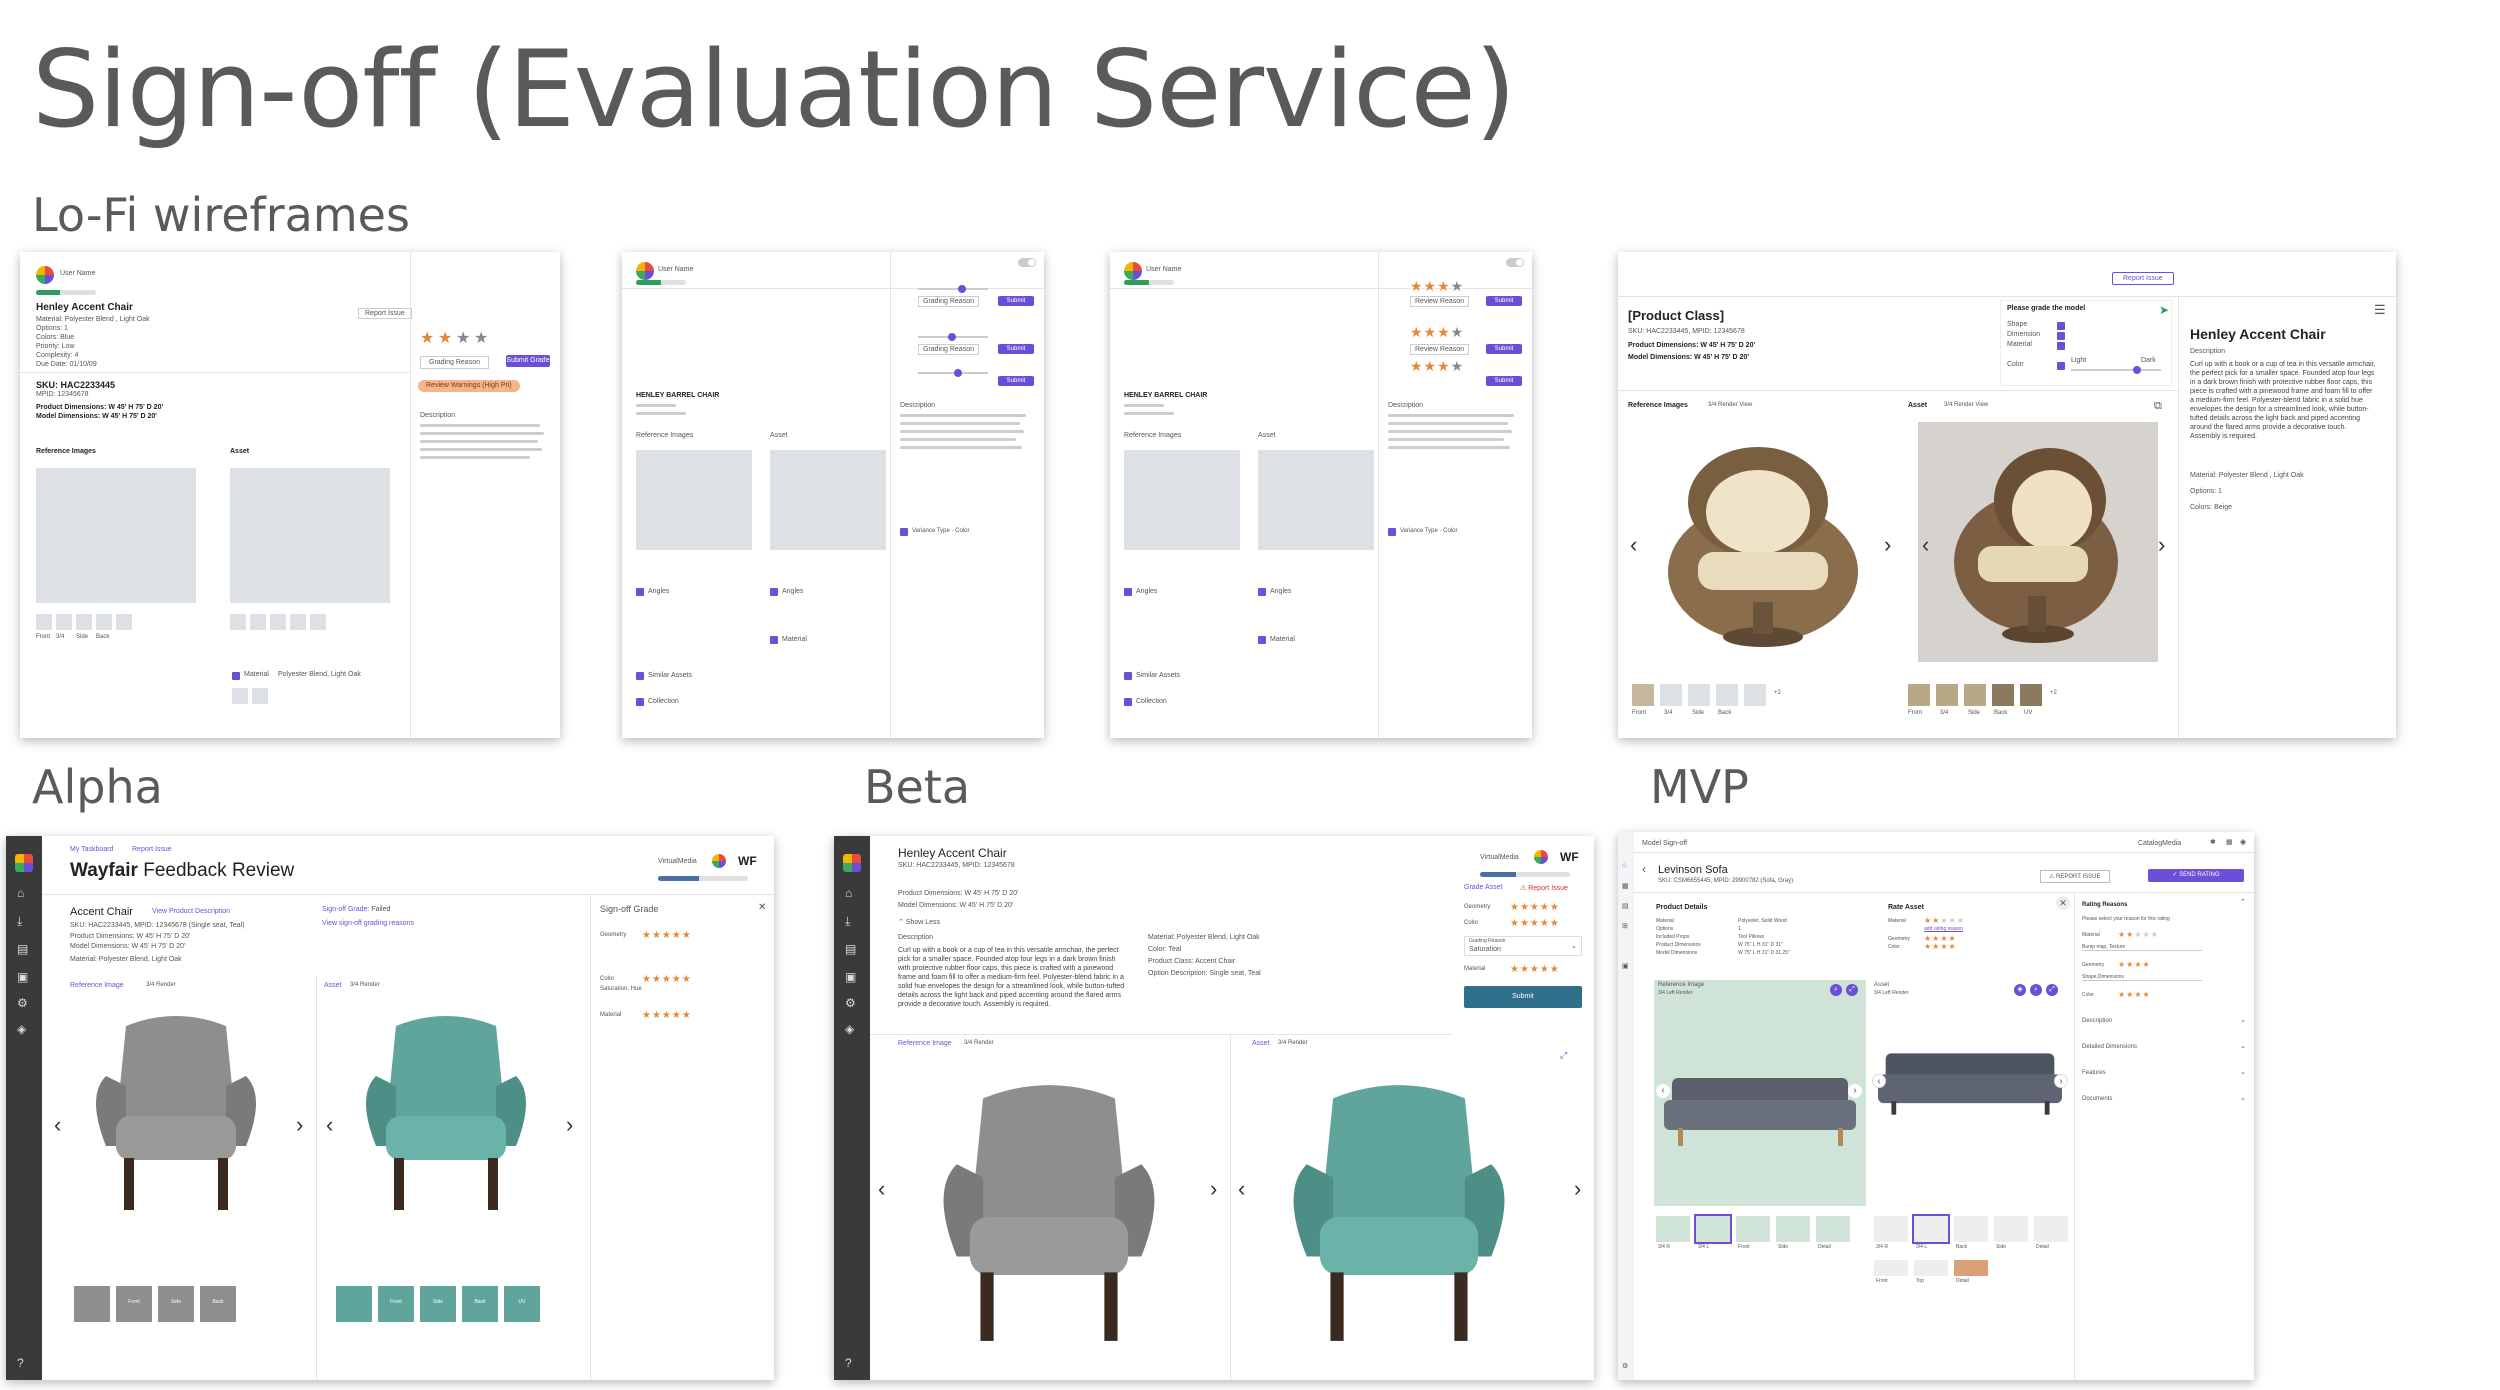  Describe the element at coordinates (1544, 888) in the screenshot. I see `report-issue-link: ⚠ Report Issue` at that location.